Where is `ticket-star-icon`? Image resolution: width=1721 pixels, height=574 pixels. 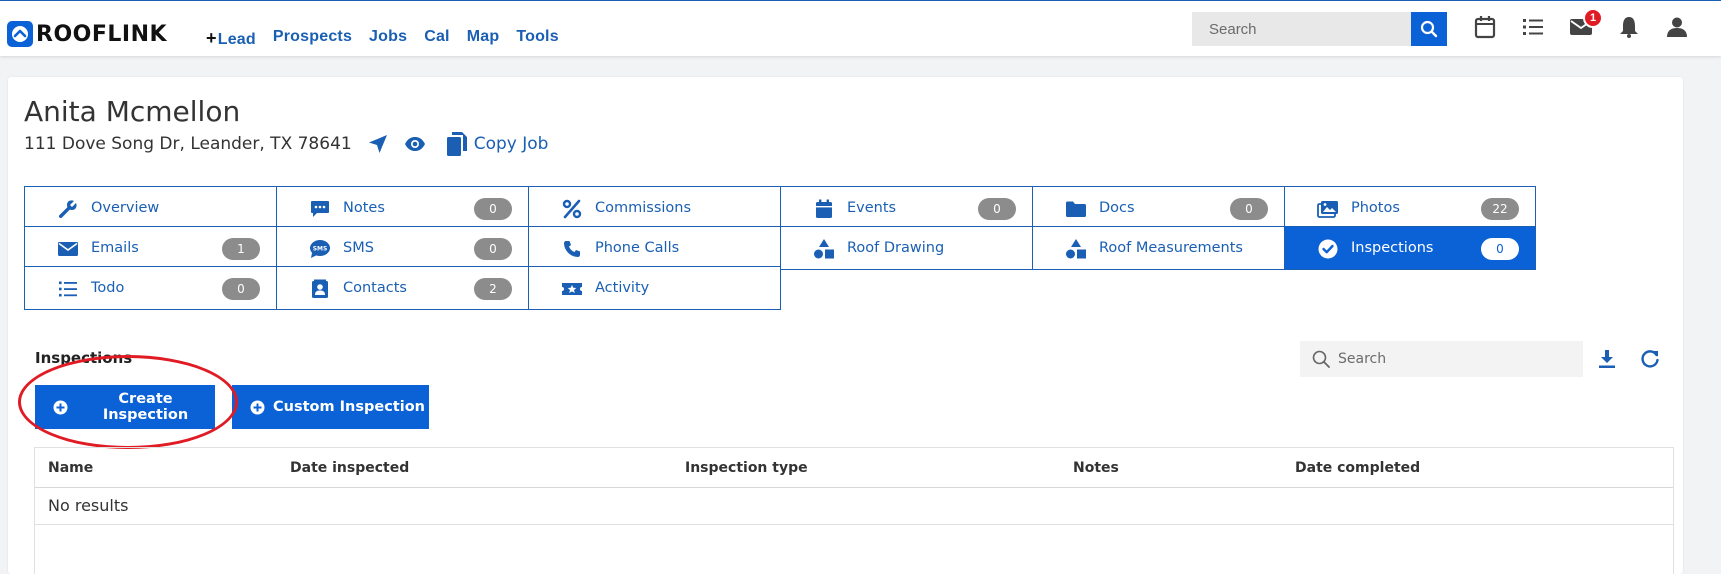 ticket-star-icon is located at coordinates (572, 289).